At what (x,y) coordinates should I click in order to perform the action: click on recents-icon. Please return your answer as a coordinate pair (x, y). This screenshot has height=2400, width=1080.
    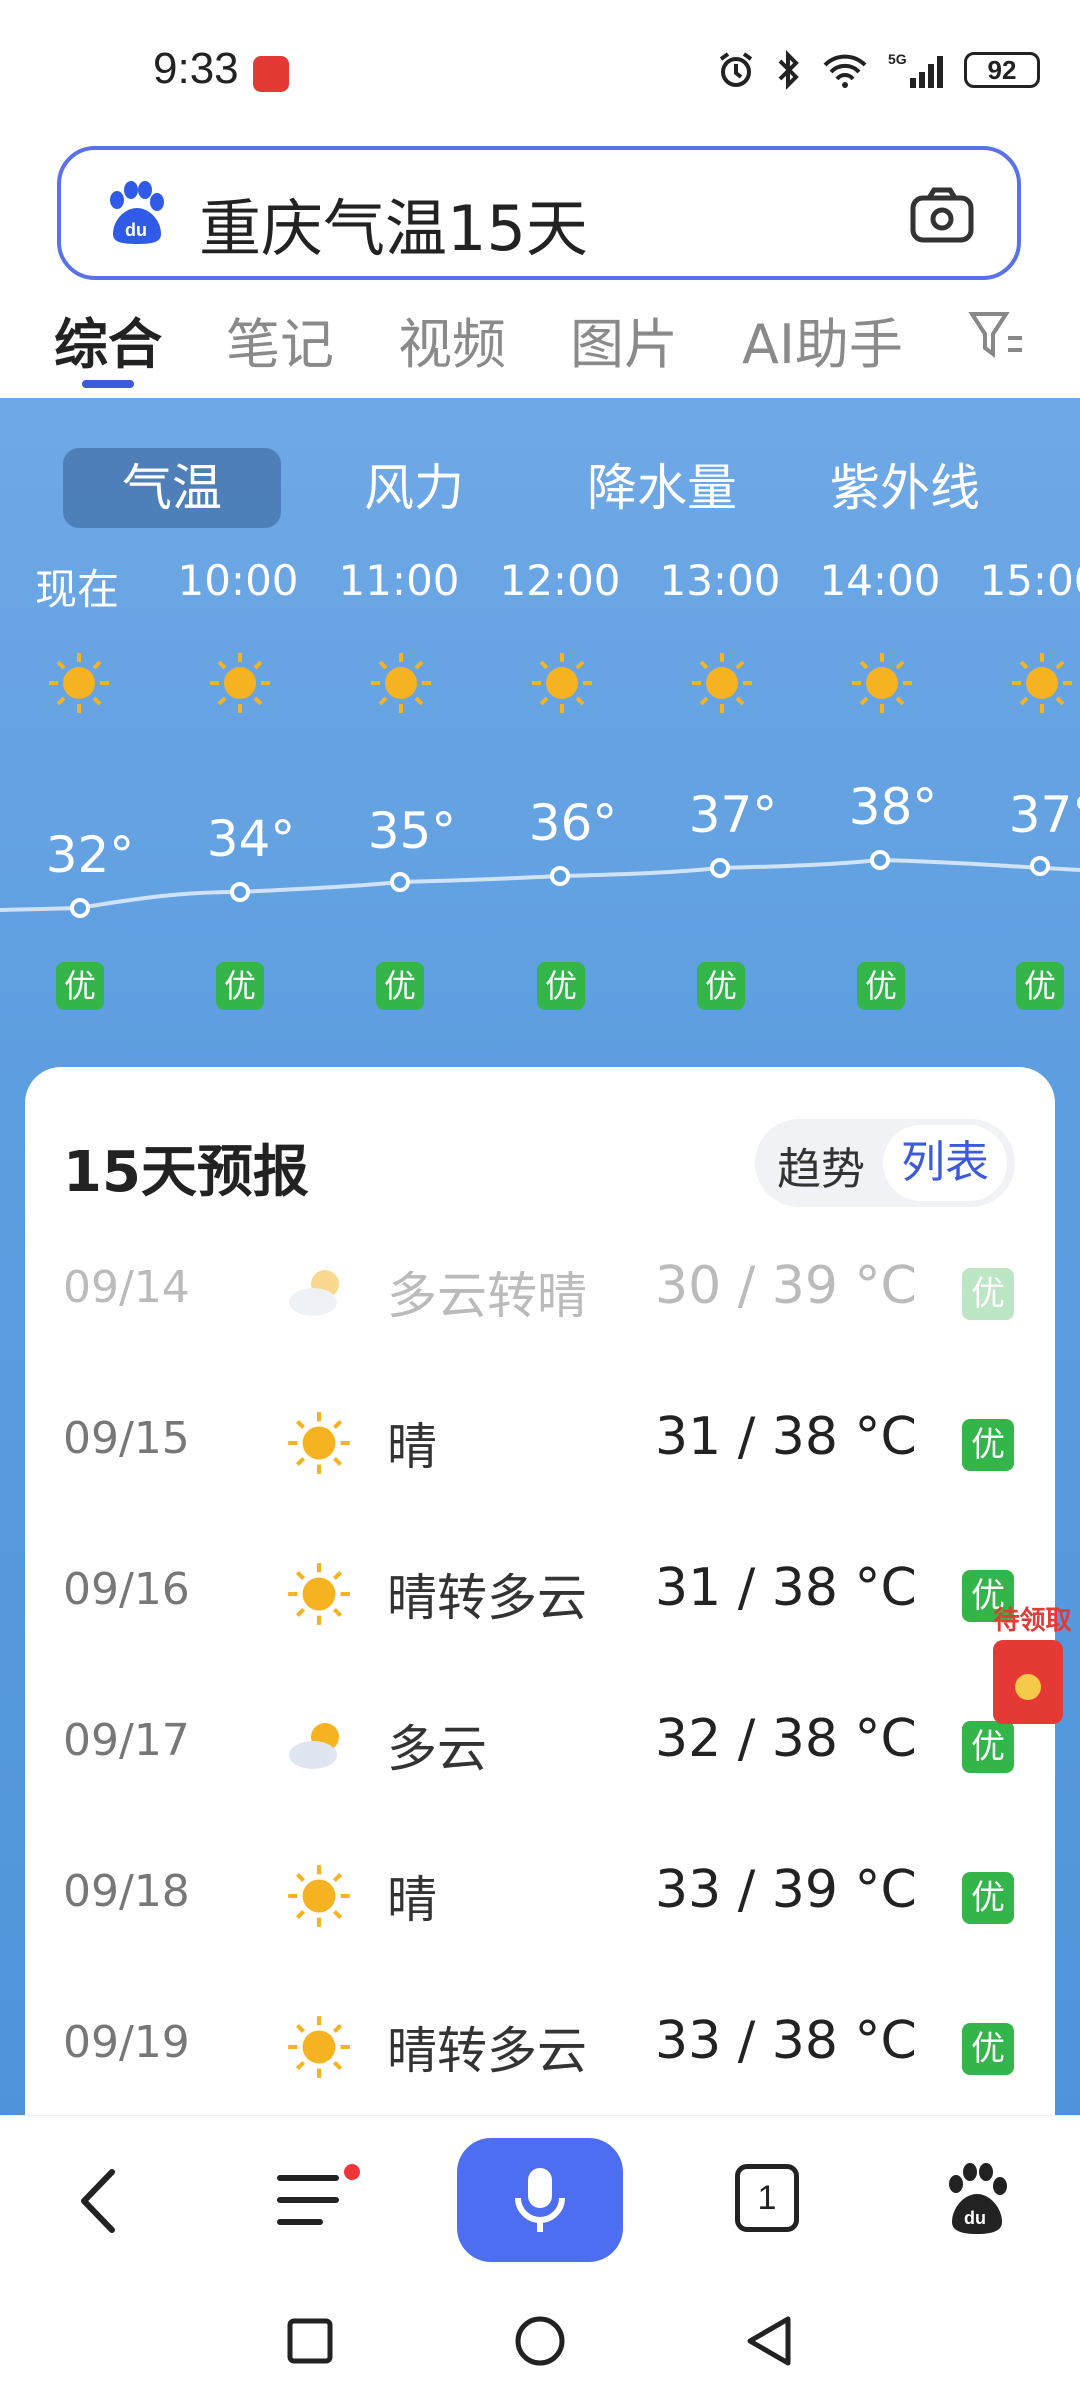
    Looking at the image, I should click on (310, 2341).